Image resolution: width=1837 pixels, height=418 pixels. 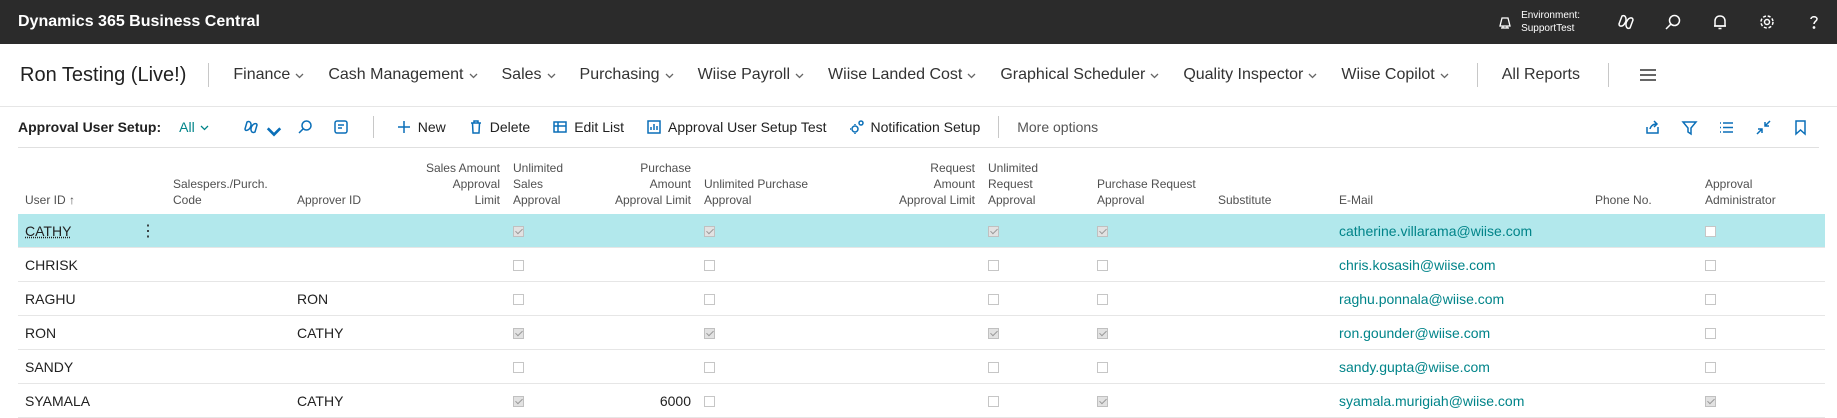 What do you see at coordinates (1271, 181) in the screenshot?
I see `column-header-substitute: Substitute` at bounding box center [1271, 181].